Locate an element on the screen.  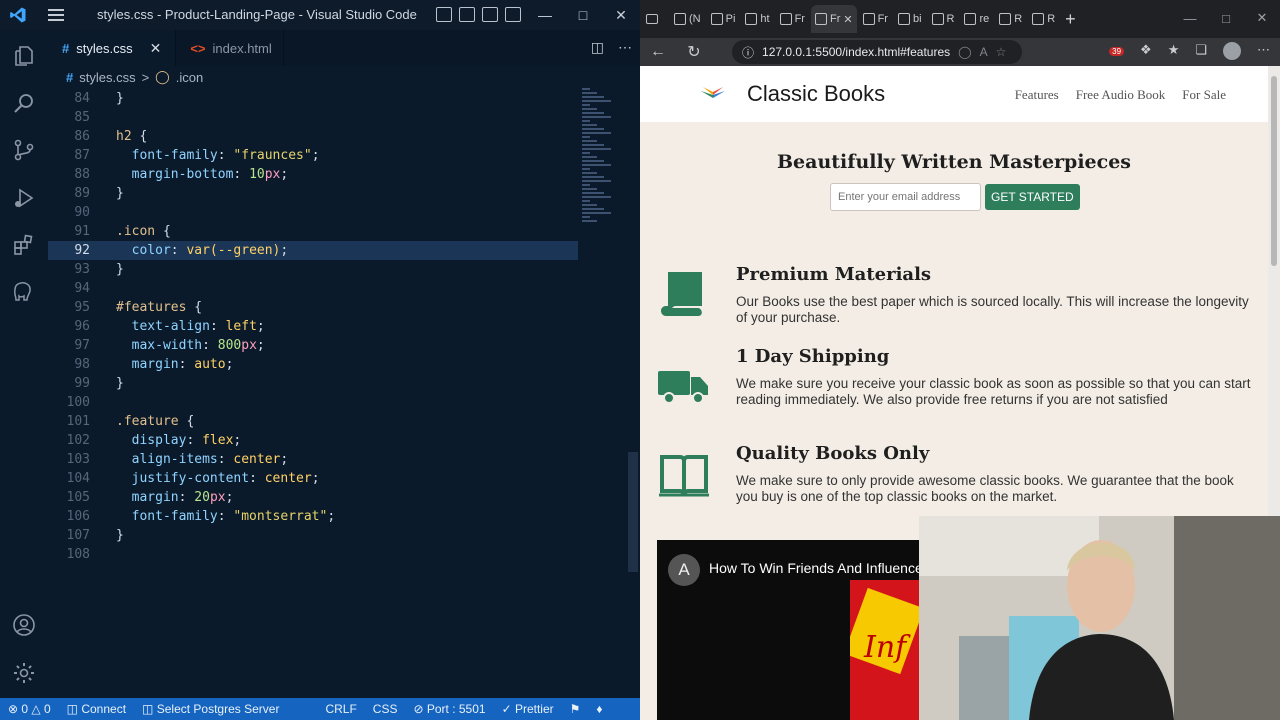
code-line: 92 color: var(--green); is located at coordinates (313, 250).